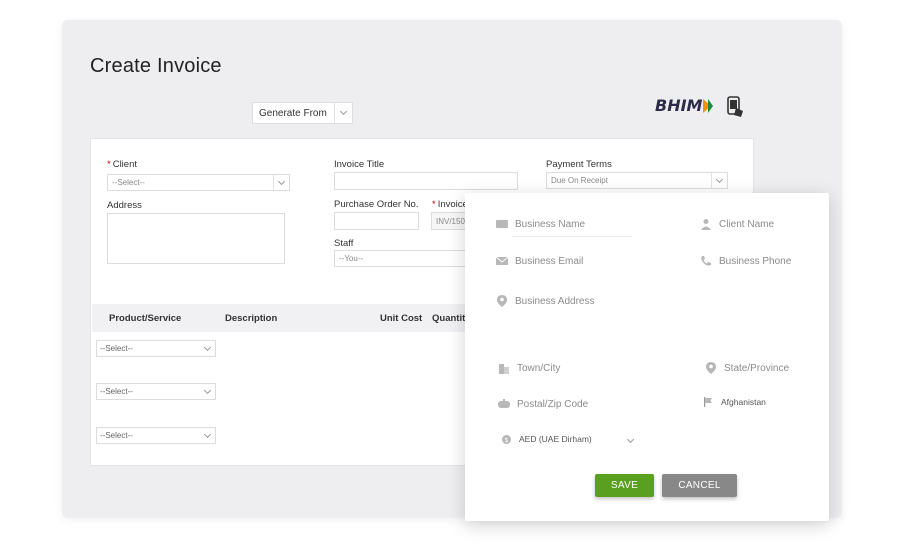  I want to click on col-unit-cost: Unit Cost, so click(401, 318).